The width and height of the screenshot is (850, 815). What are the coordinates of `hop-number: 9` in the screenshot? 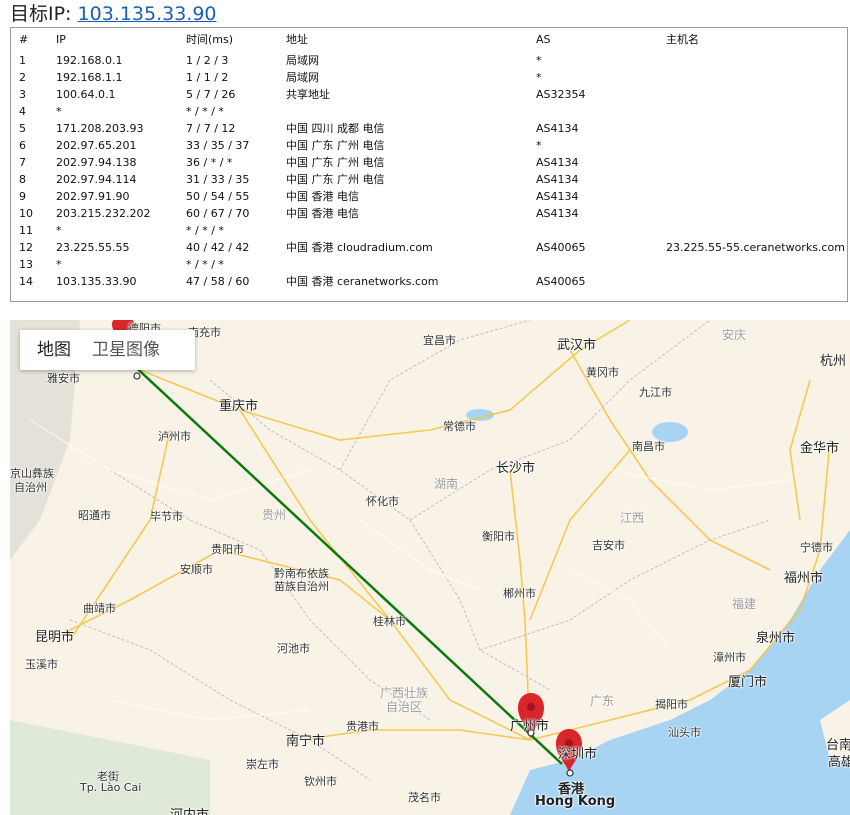 It's located at (22, 196).